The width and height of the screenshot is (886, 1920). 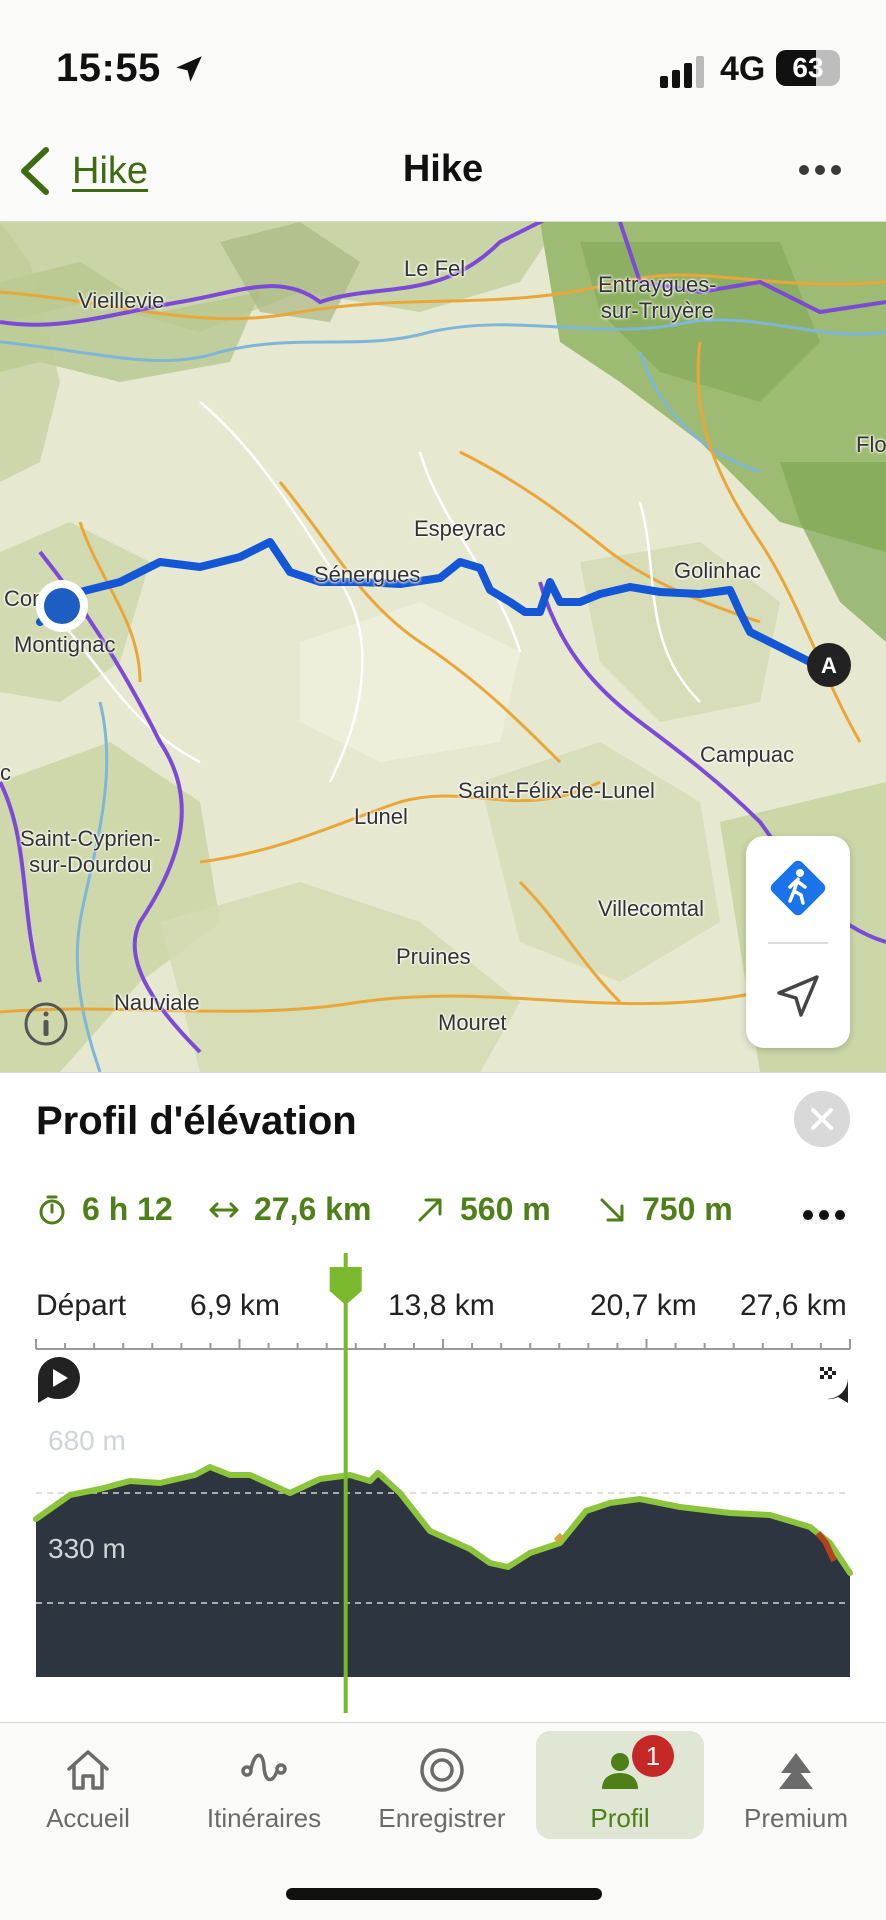 What do you see at coordinates (747, 754) in the screenshot?
I see `map-label-campuac: Campuac` at bounding box center [747, 754].